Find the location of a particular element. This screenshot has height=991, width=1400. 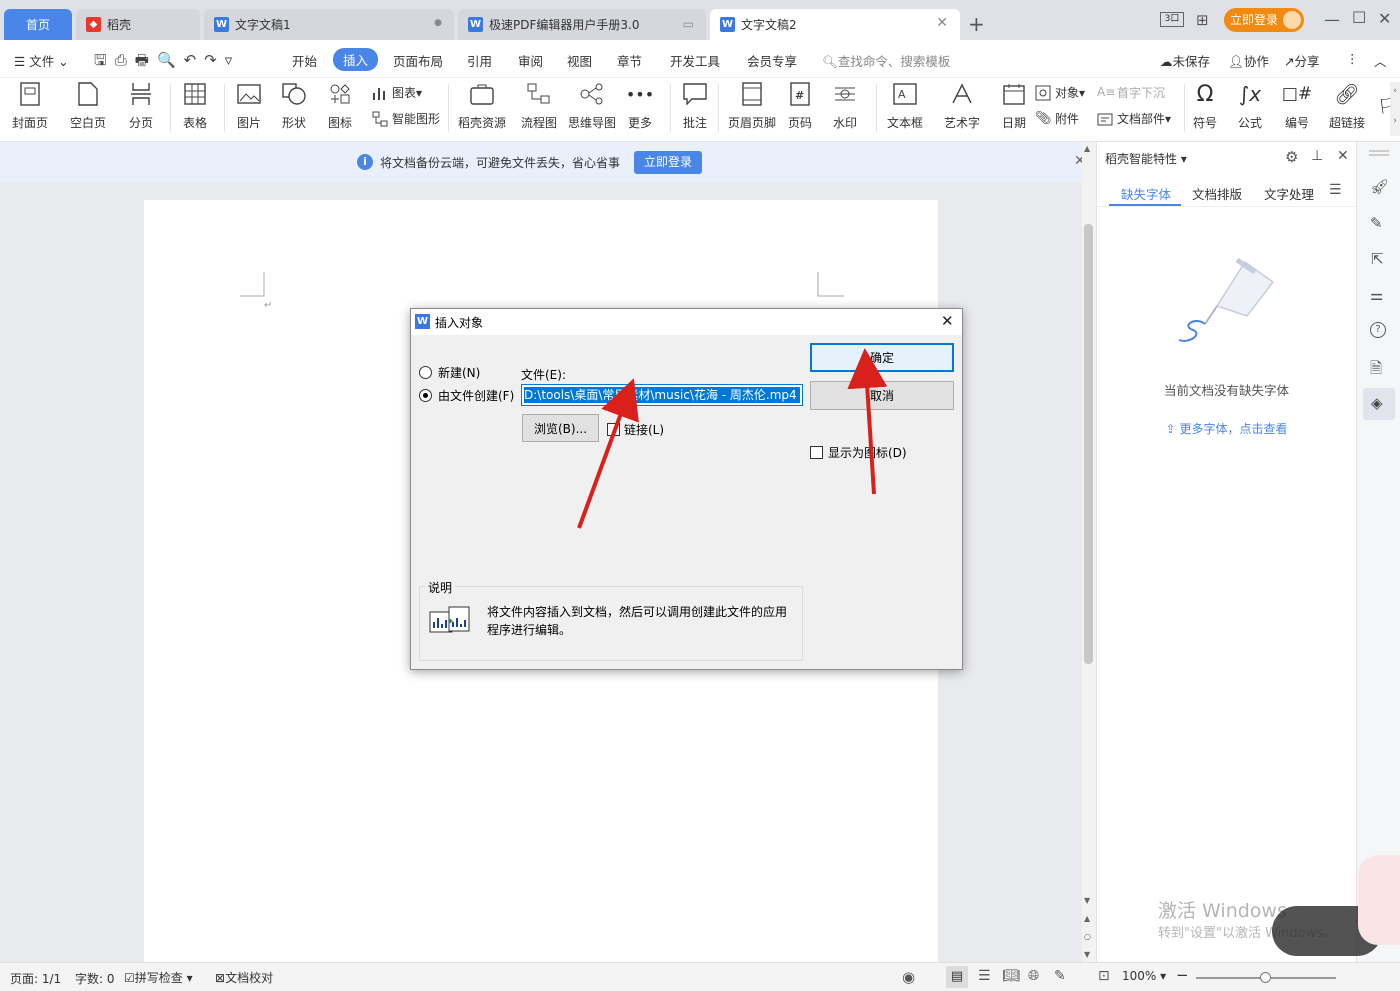

numbering-button: □# 编号 is located at coordinates (1297, 105).